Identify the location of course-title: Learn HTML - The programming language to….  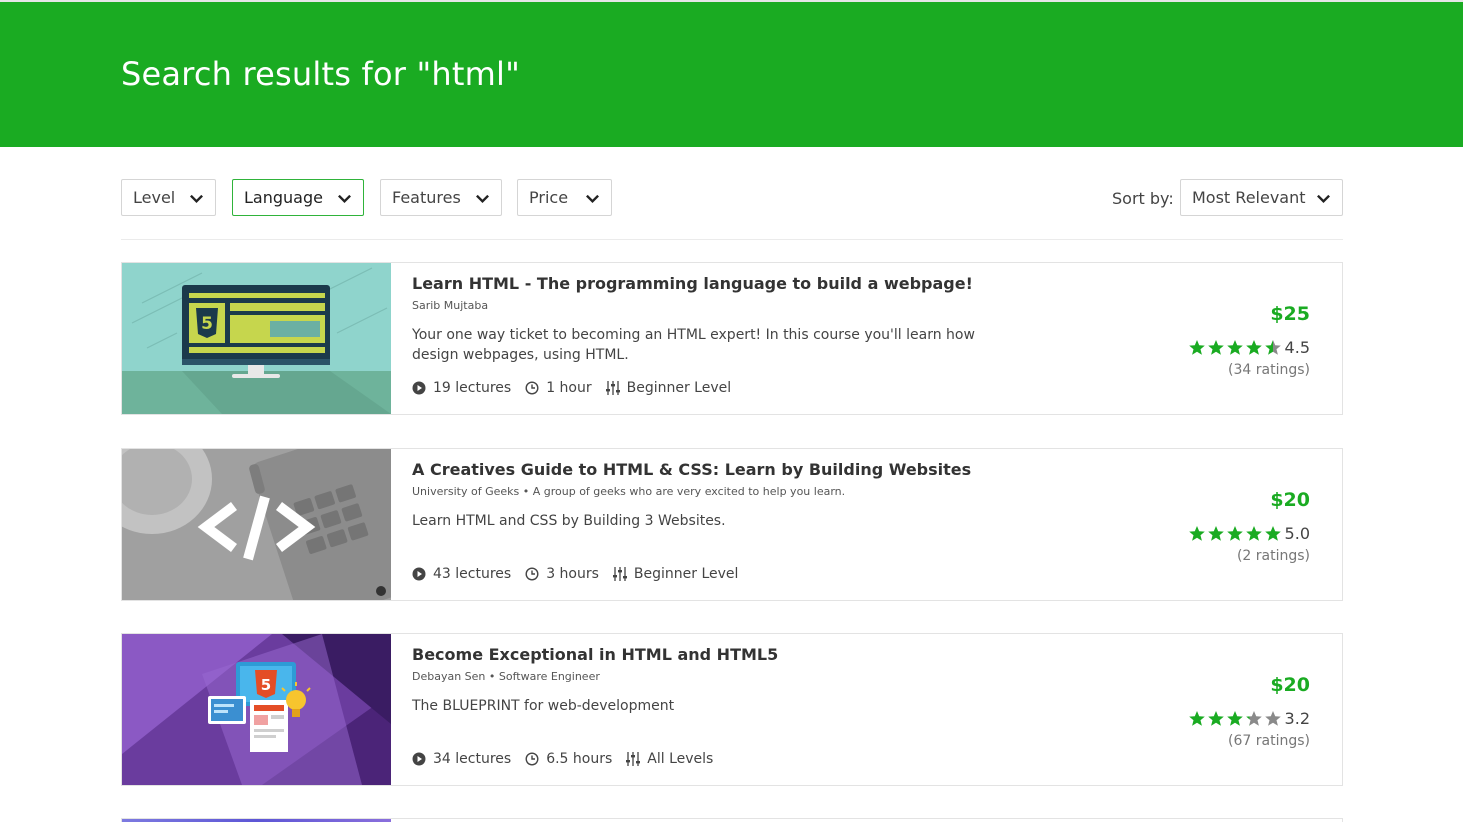
(692, 283).